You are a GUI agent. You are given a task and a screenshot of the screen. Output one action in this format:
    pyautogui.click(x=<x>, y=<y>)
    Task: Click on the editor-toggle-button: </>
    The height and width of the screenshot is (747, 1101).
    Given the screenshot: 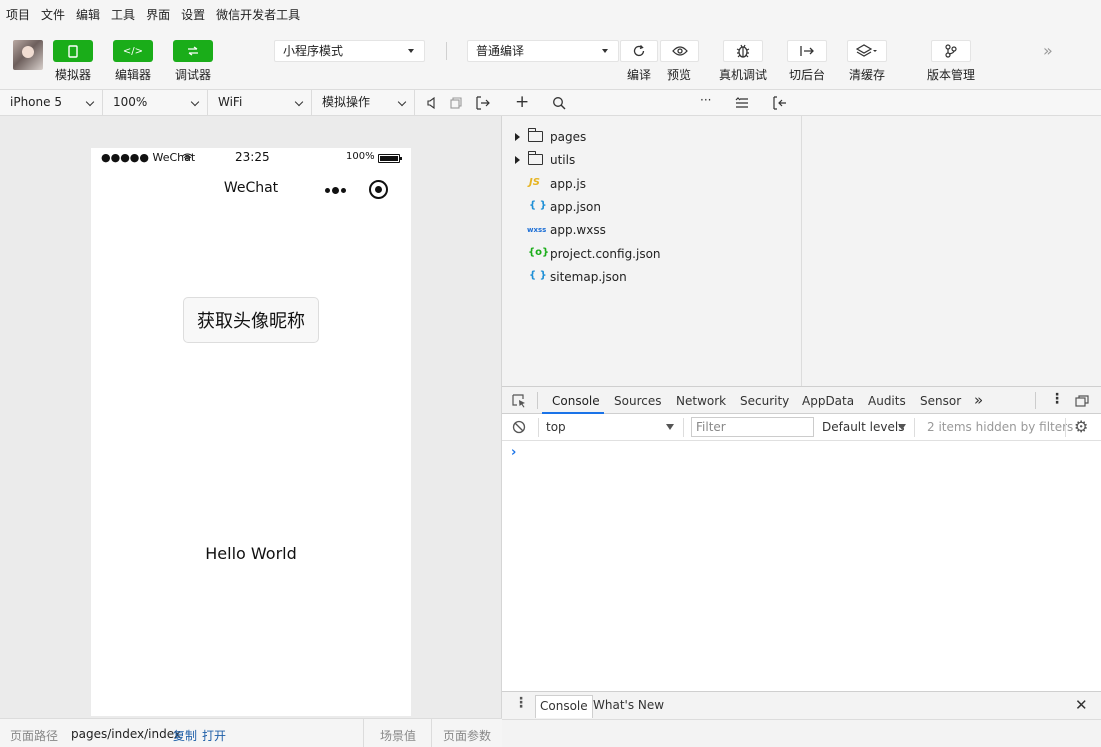 What is the action you would take?
    pyautogui.click(x=133, y=51)
    